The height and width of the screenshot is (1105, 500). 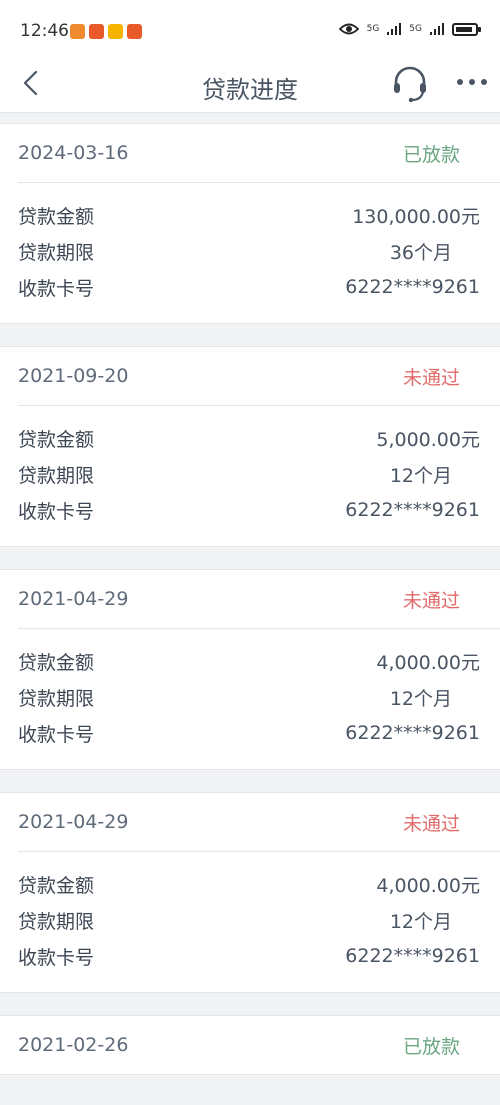 What do you see at coordinates (420, 252) in the screenshot?
I see `loan-term-value: 36个月` at bounding box center [420, 252].